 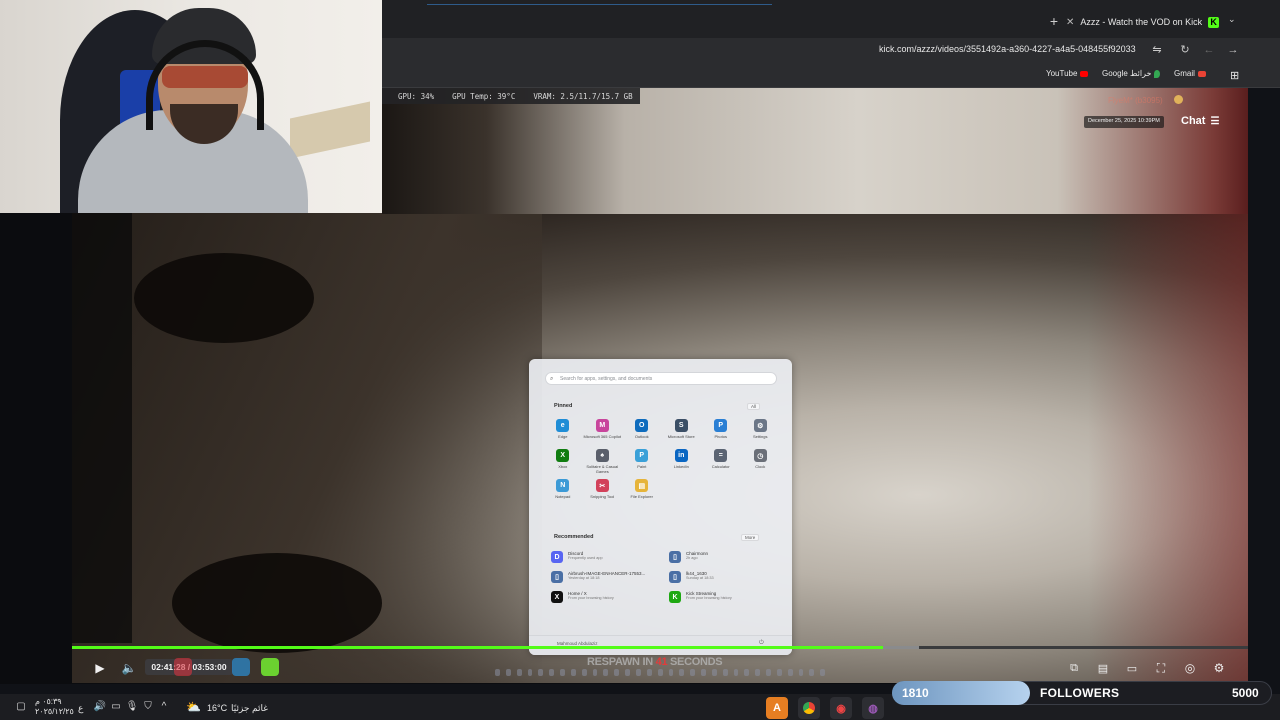 I want to click on bookmark-gmail: Gmail, so click(x=1190, y=73).